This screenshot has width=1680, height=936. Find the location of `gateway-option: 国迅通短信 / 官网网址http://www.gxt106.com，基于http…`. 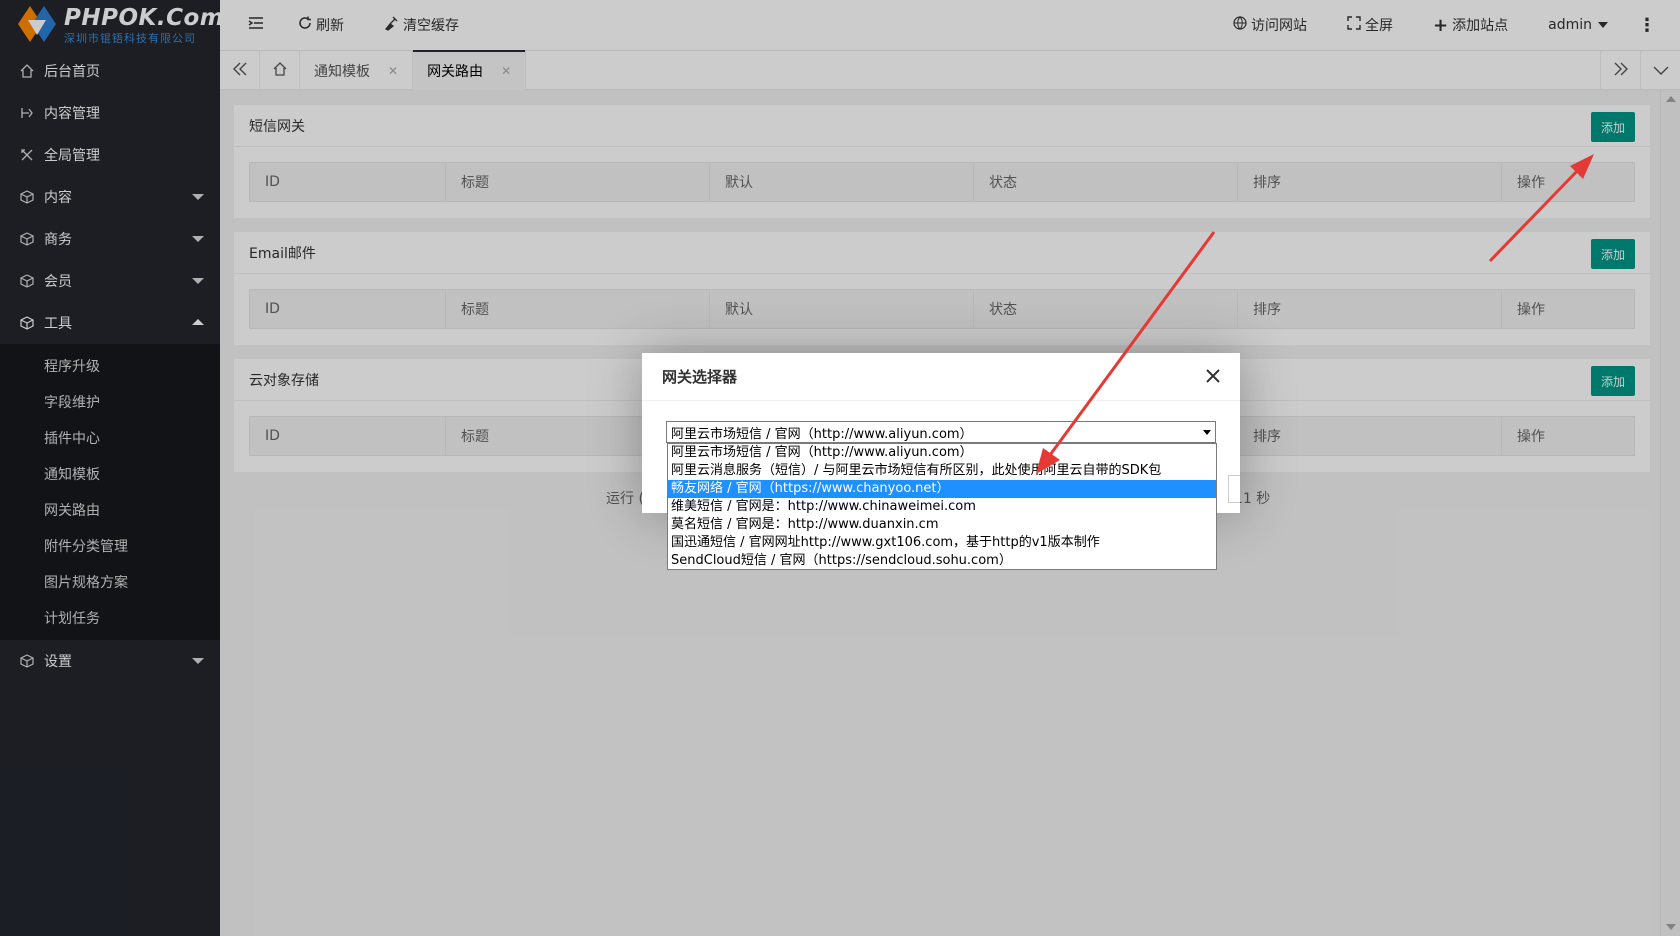

gateway-option: 国迅通短信 / 官网网址http://www.gxt106.com，基于http… is located at coordinates (942, 543).